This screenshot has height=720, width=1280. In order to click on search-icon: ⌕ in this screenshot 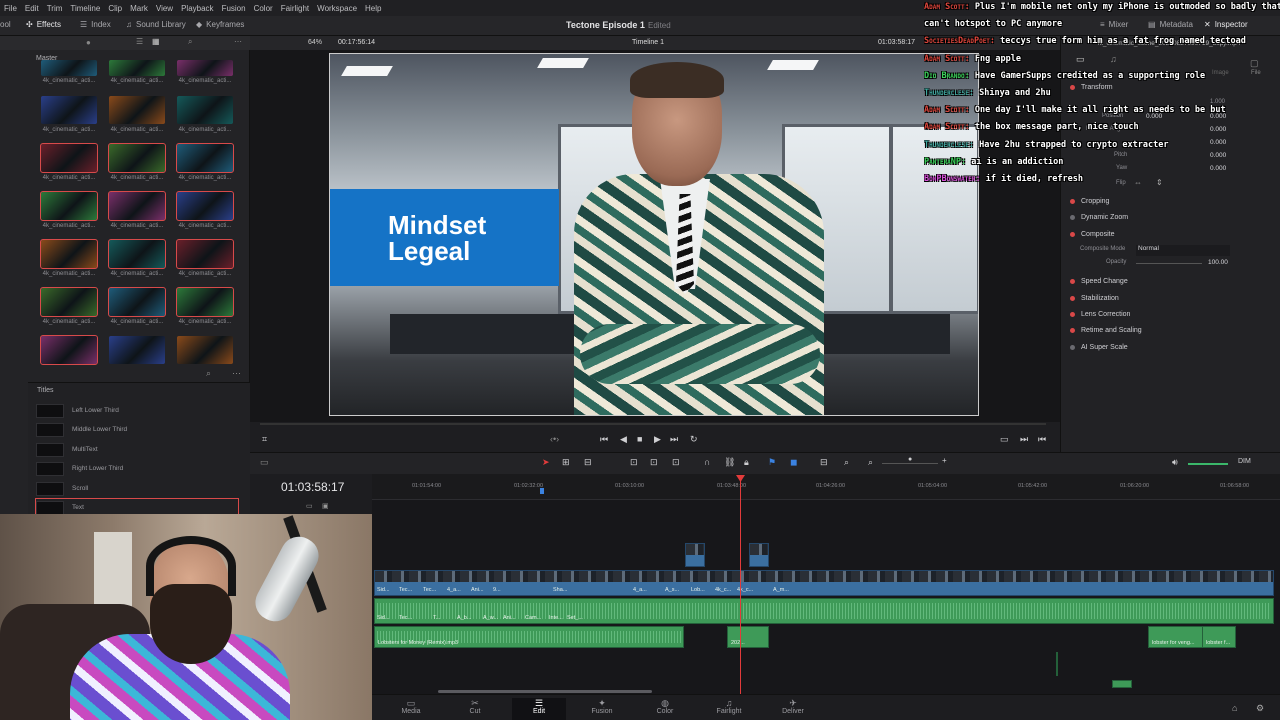, I will do `click(190, 42)`.